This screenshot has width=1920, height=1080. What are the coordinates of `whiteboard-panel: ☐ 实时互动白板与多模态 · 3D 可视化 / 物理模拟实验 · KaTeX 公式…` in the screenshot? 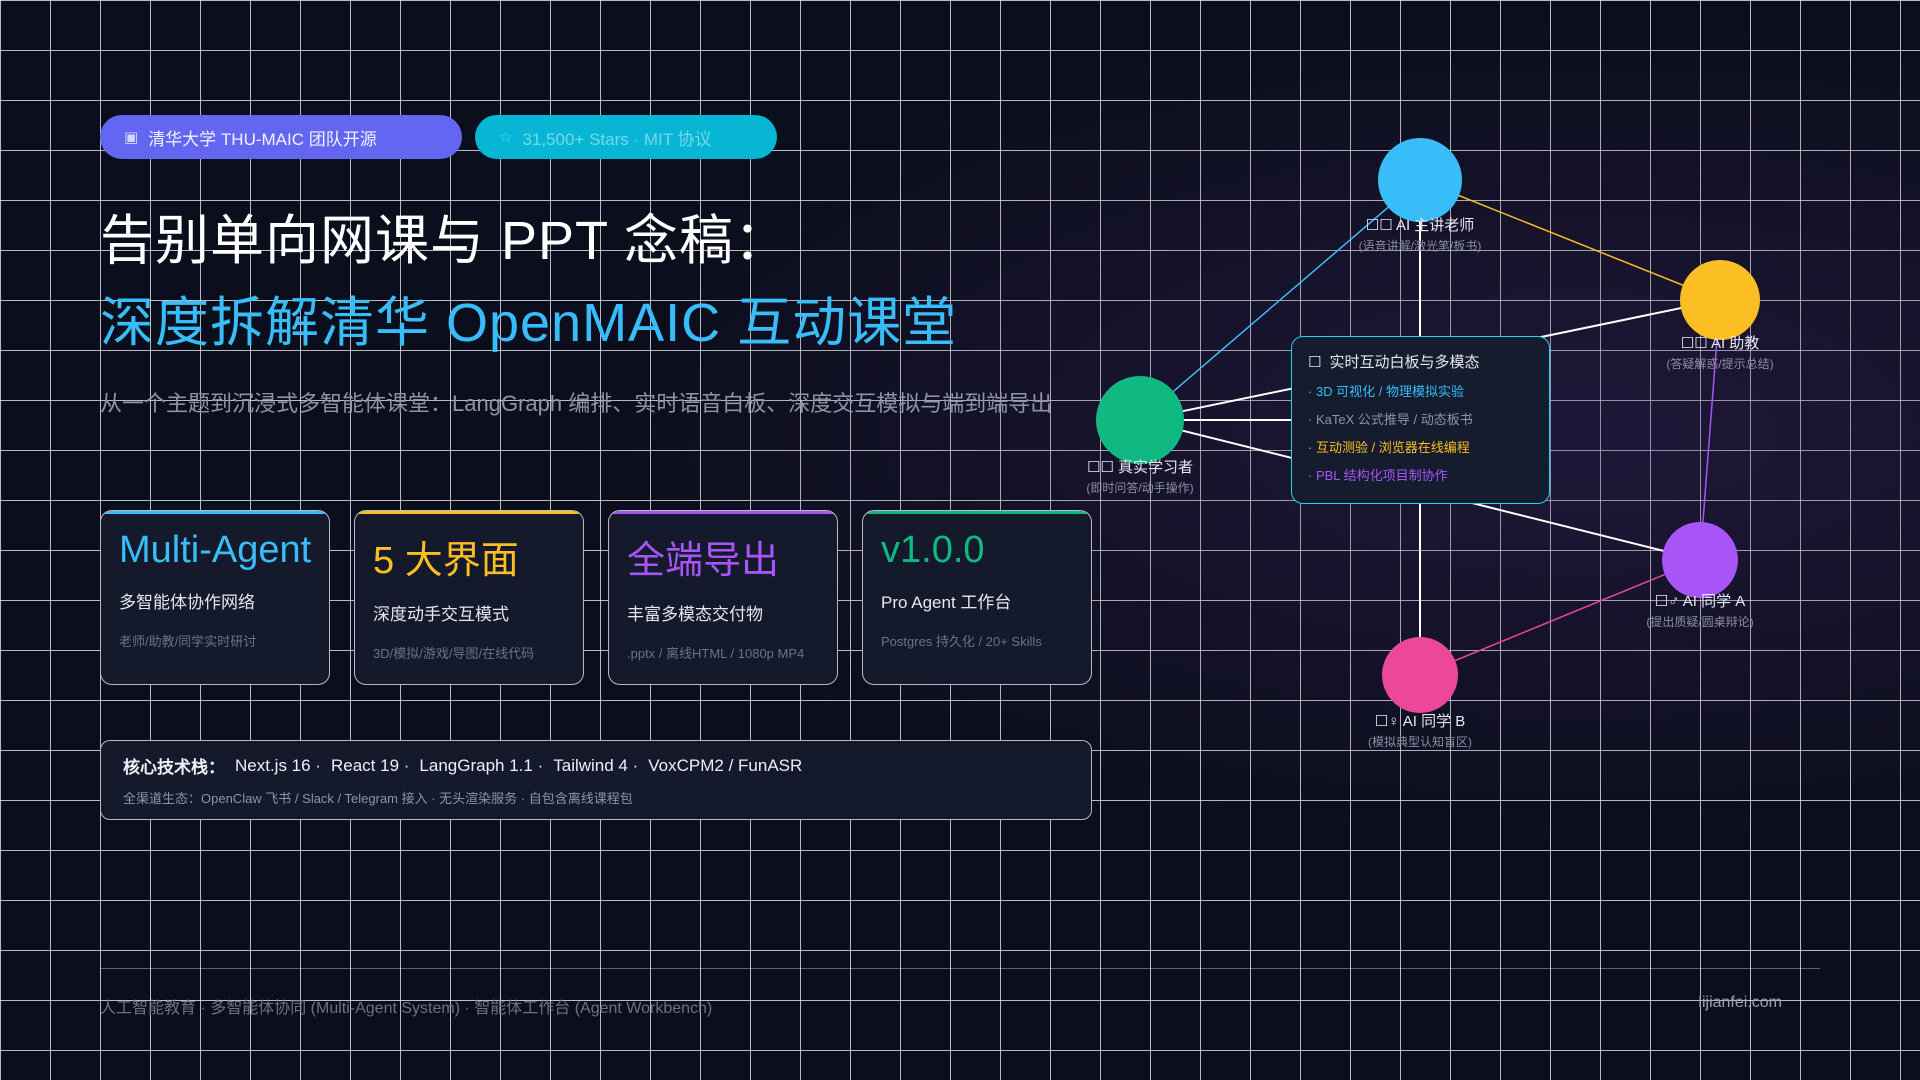 It's located at (1420, 420).